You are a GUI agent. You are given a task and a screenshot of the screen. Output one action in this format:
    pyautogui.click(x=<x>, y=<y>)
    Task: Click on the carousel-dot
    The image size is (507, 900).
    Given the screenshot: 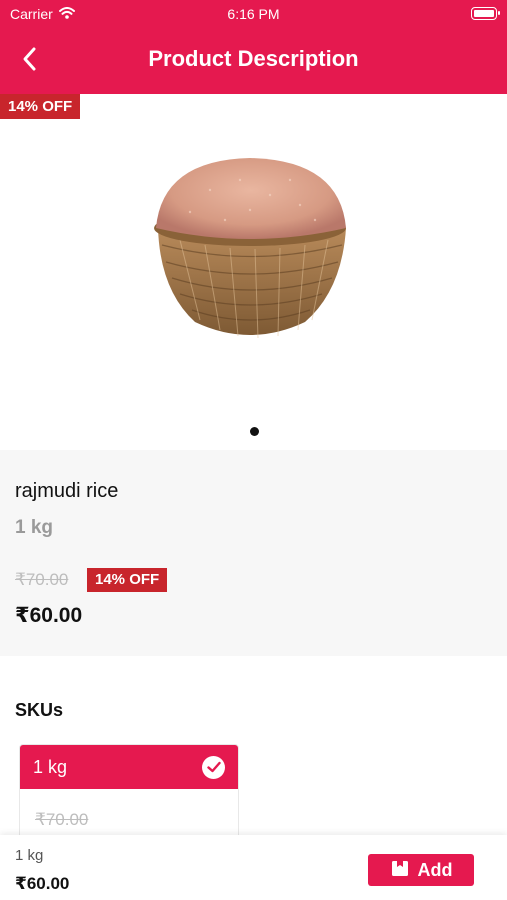 What is the action you would take?
    pyautogui.click(x=254, y=431)
    